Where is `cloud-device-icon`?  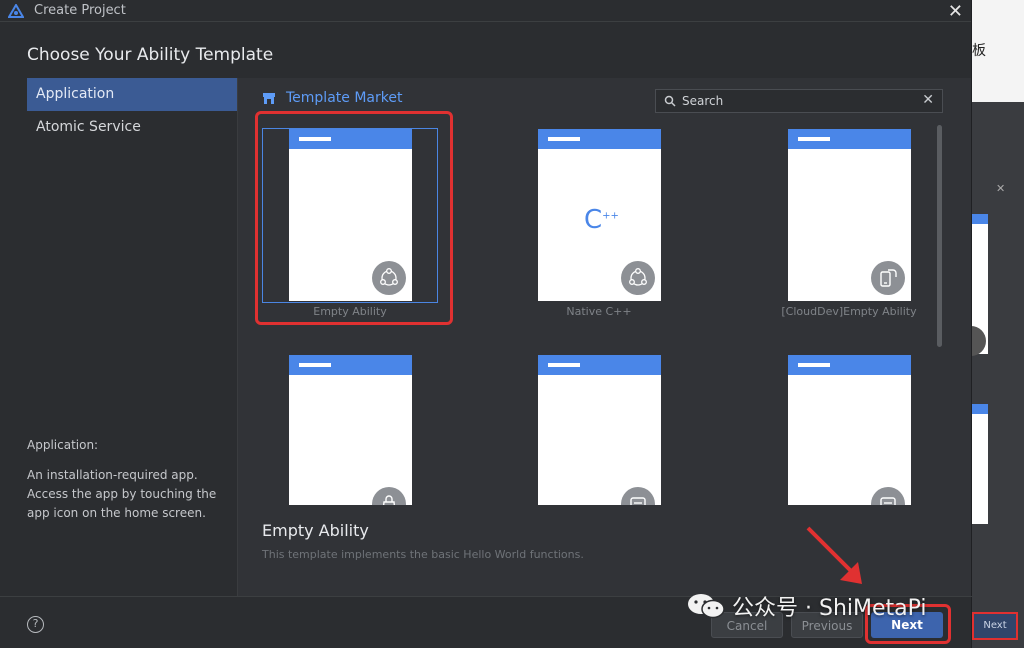 cloud-device-icon is located at coordinates (888, 278).